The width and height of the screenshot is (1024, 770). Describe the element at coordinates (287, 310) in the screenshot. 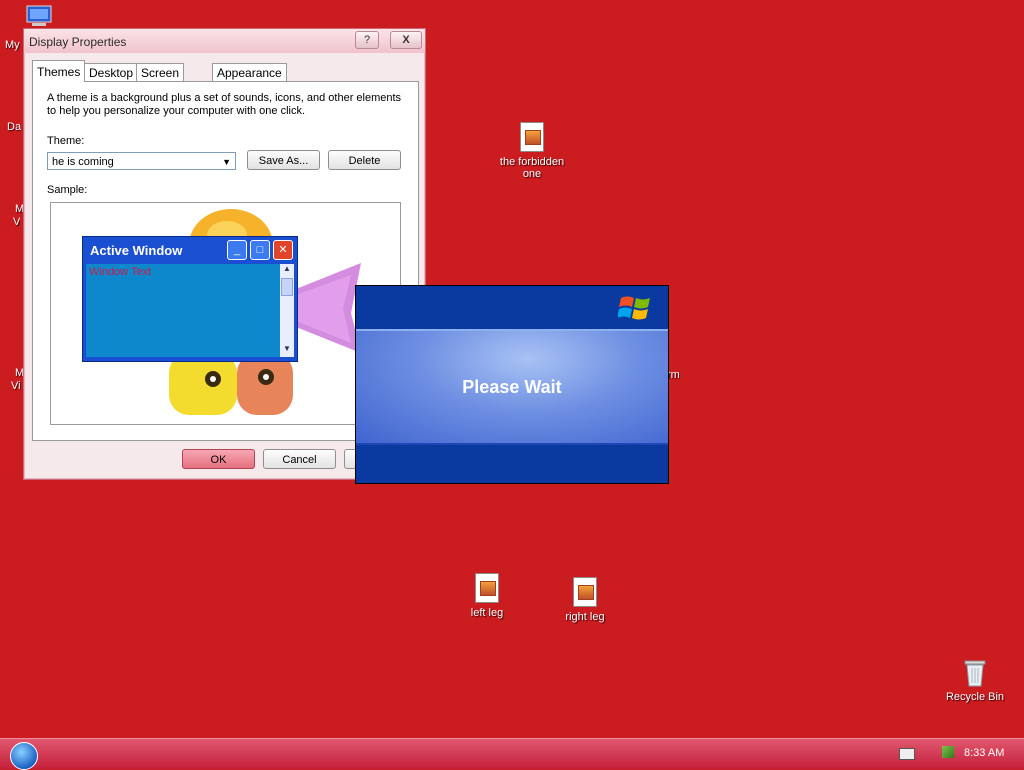

I see `scrollbar: ▲ ▼` at that location.